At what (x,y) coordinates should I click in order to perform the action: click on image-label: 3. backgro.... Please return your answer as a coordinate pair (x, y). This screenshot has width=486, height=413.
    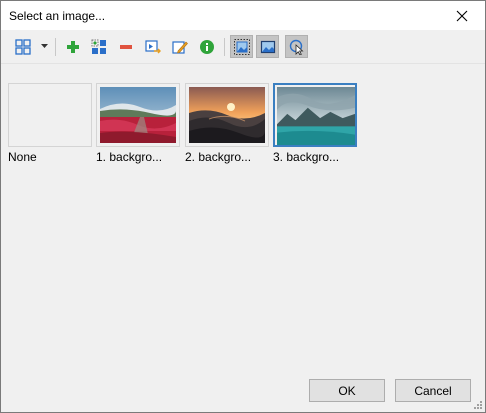
    Looking at the image, I should click on (306, 157).